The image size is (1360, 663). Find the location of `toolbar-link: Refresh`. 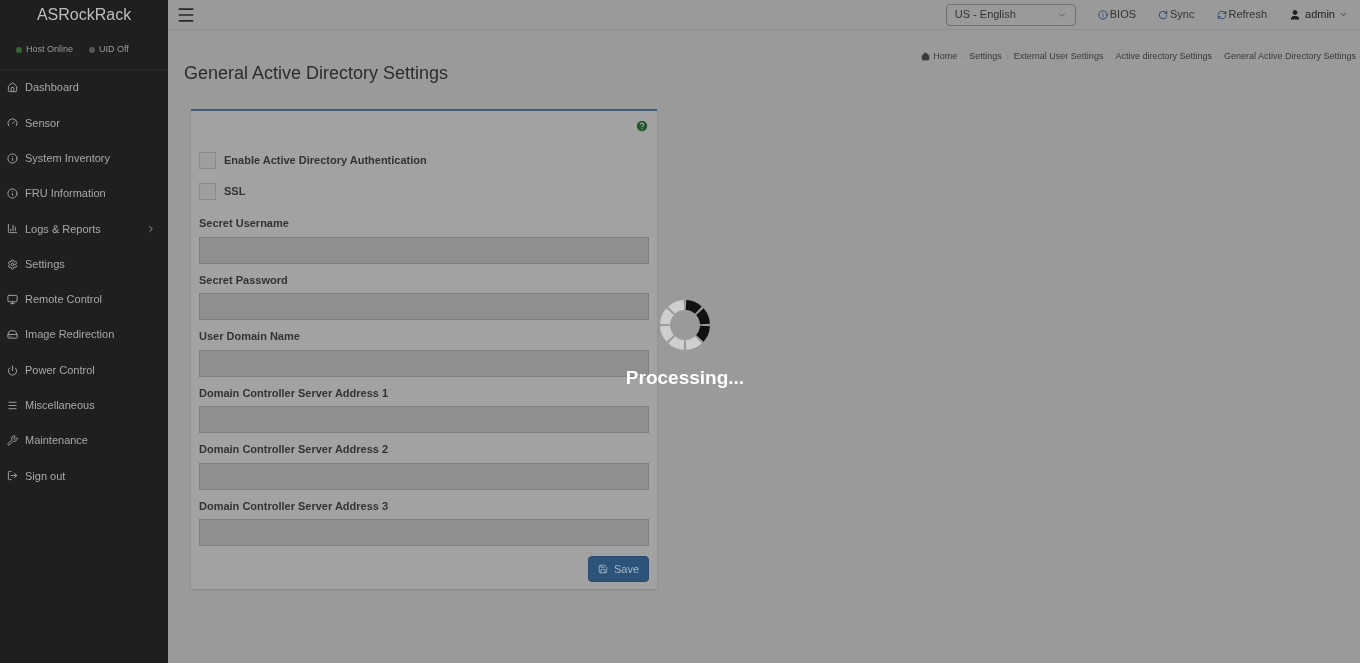

toolbar-link: Refresh is located at coordinates (1242, 14).